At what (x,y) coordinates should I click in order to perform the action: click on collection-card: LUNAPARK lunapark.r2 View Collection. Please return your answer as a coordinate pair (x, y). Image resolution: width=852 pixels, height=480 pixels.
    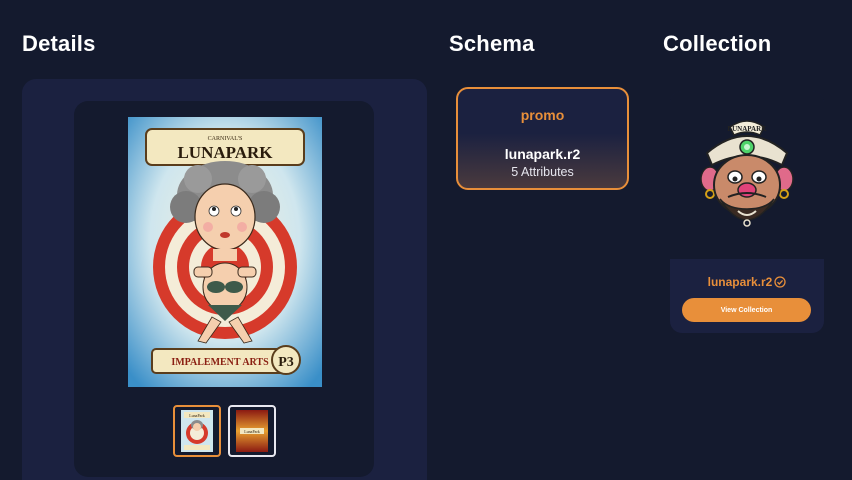
    Looking at the image, I should click on (747, 212).